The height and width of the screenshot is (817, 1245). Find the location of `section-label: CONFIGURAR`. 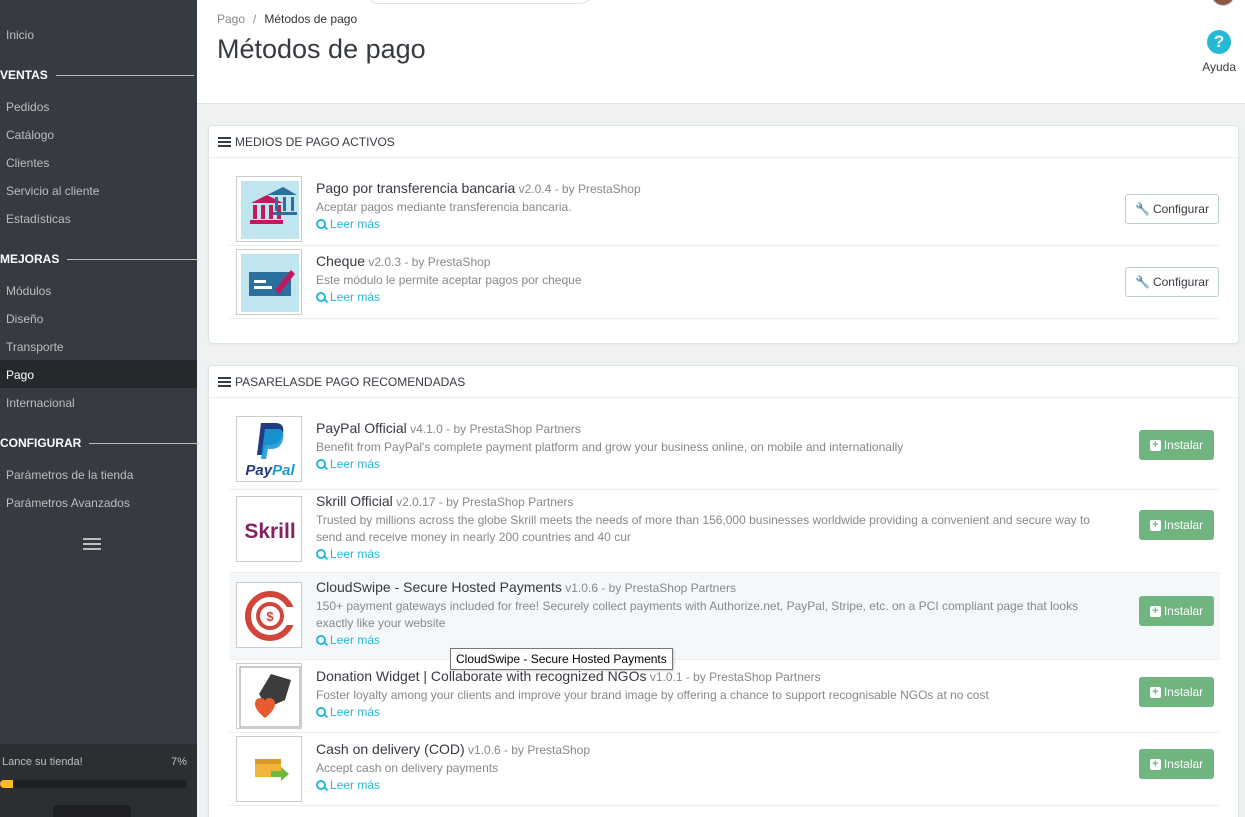

section-label: CONFIGURAR is located at coordinates (41, 443).